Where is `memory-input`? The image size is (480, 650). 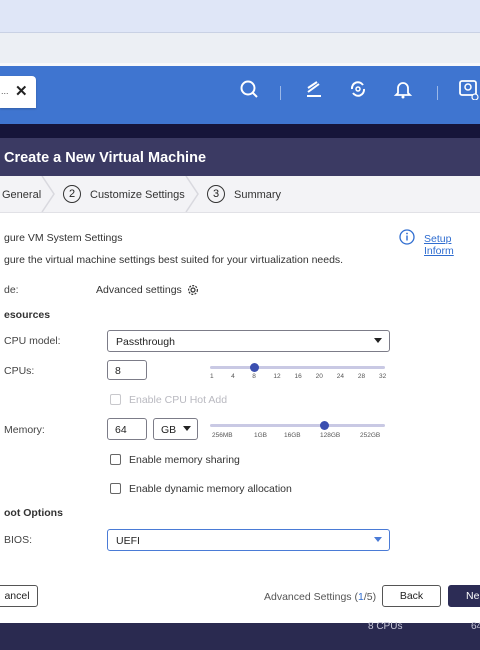 memory-input is located at coordinates (127, 429).